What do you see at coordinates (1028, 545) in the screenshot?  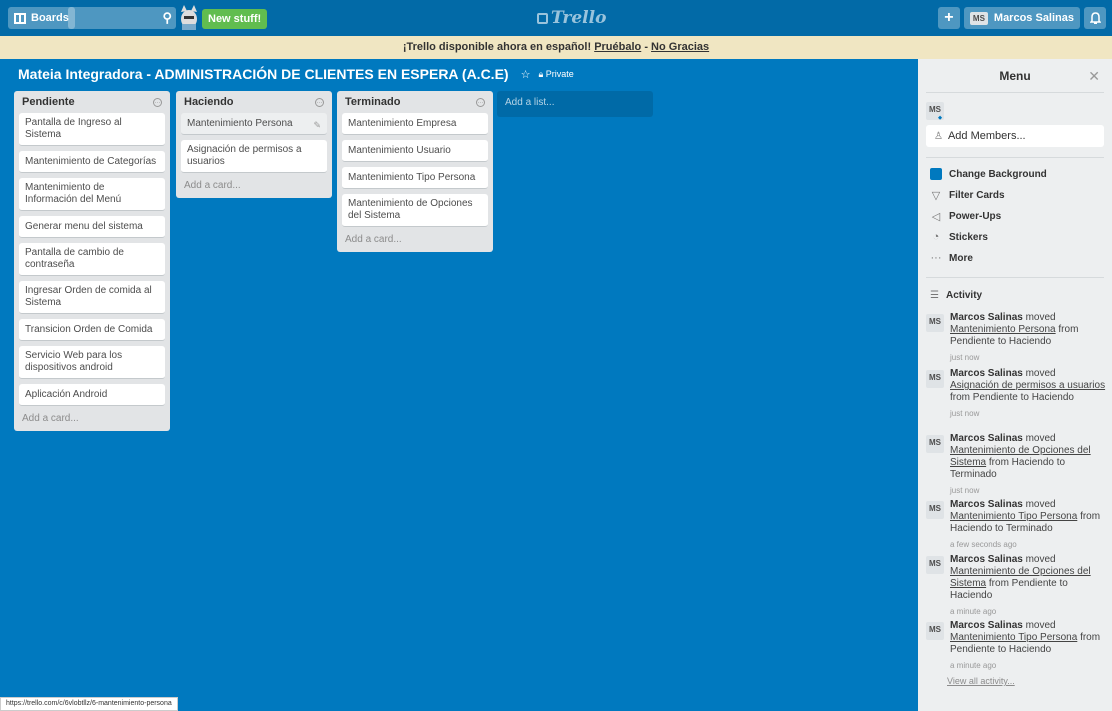 I see `activity-time: a few seconds ago` at bounding box center [1028, 545].